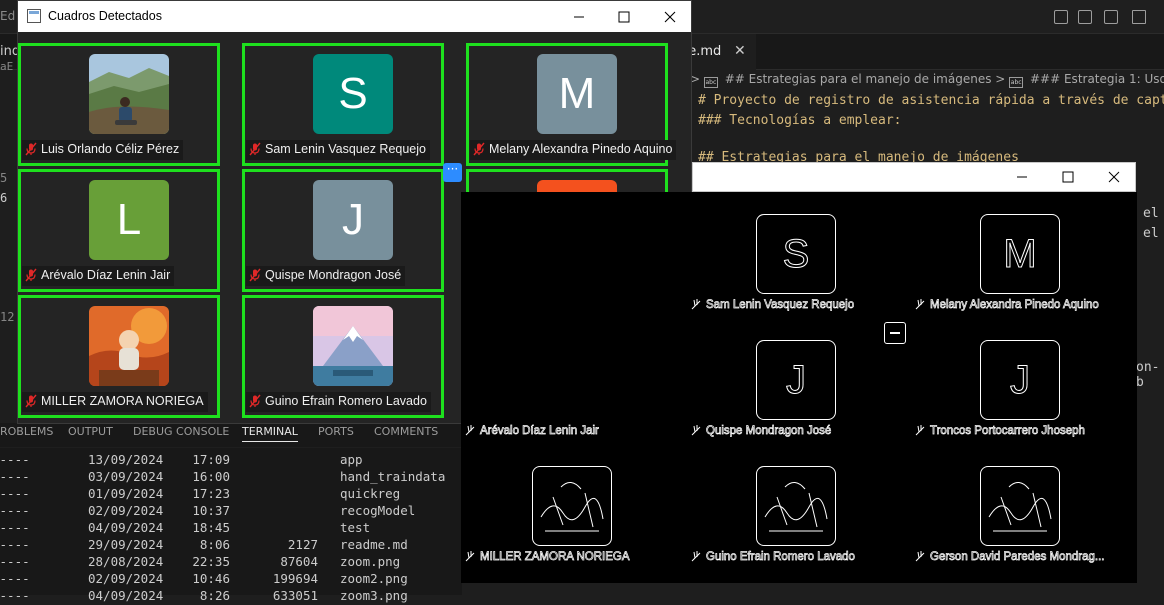 This screenshot has width=1164, height=605. Describe the element at coordinates (343, 230) in the screenshot. I see `participant-tile: J Quispe Mondragon José` at that location.